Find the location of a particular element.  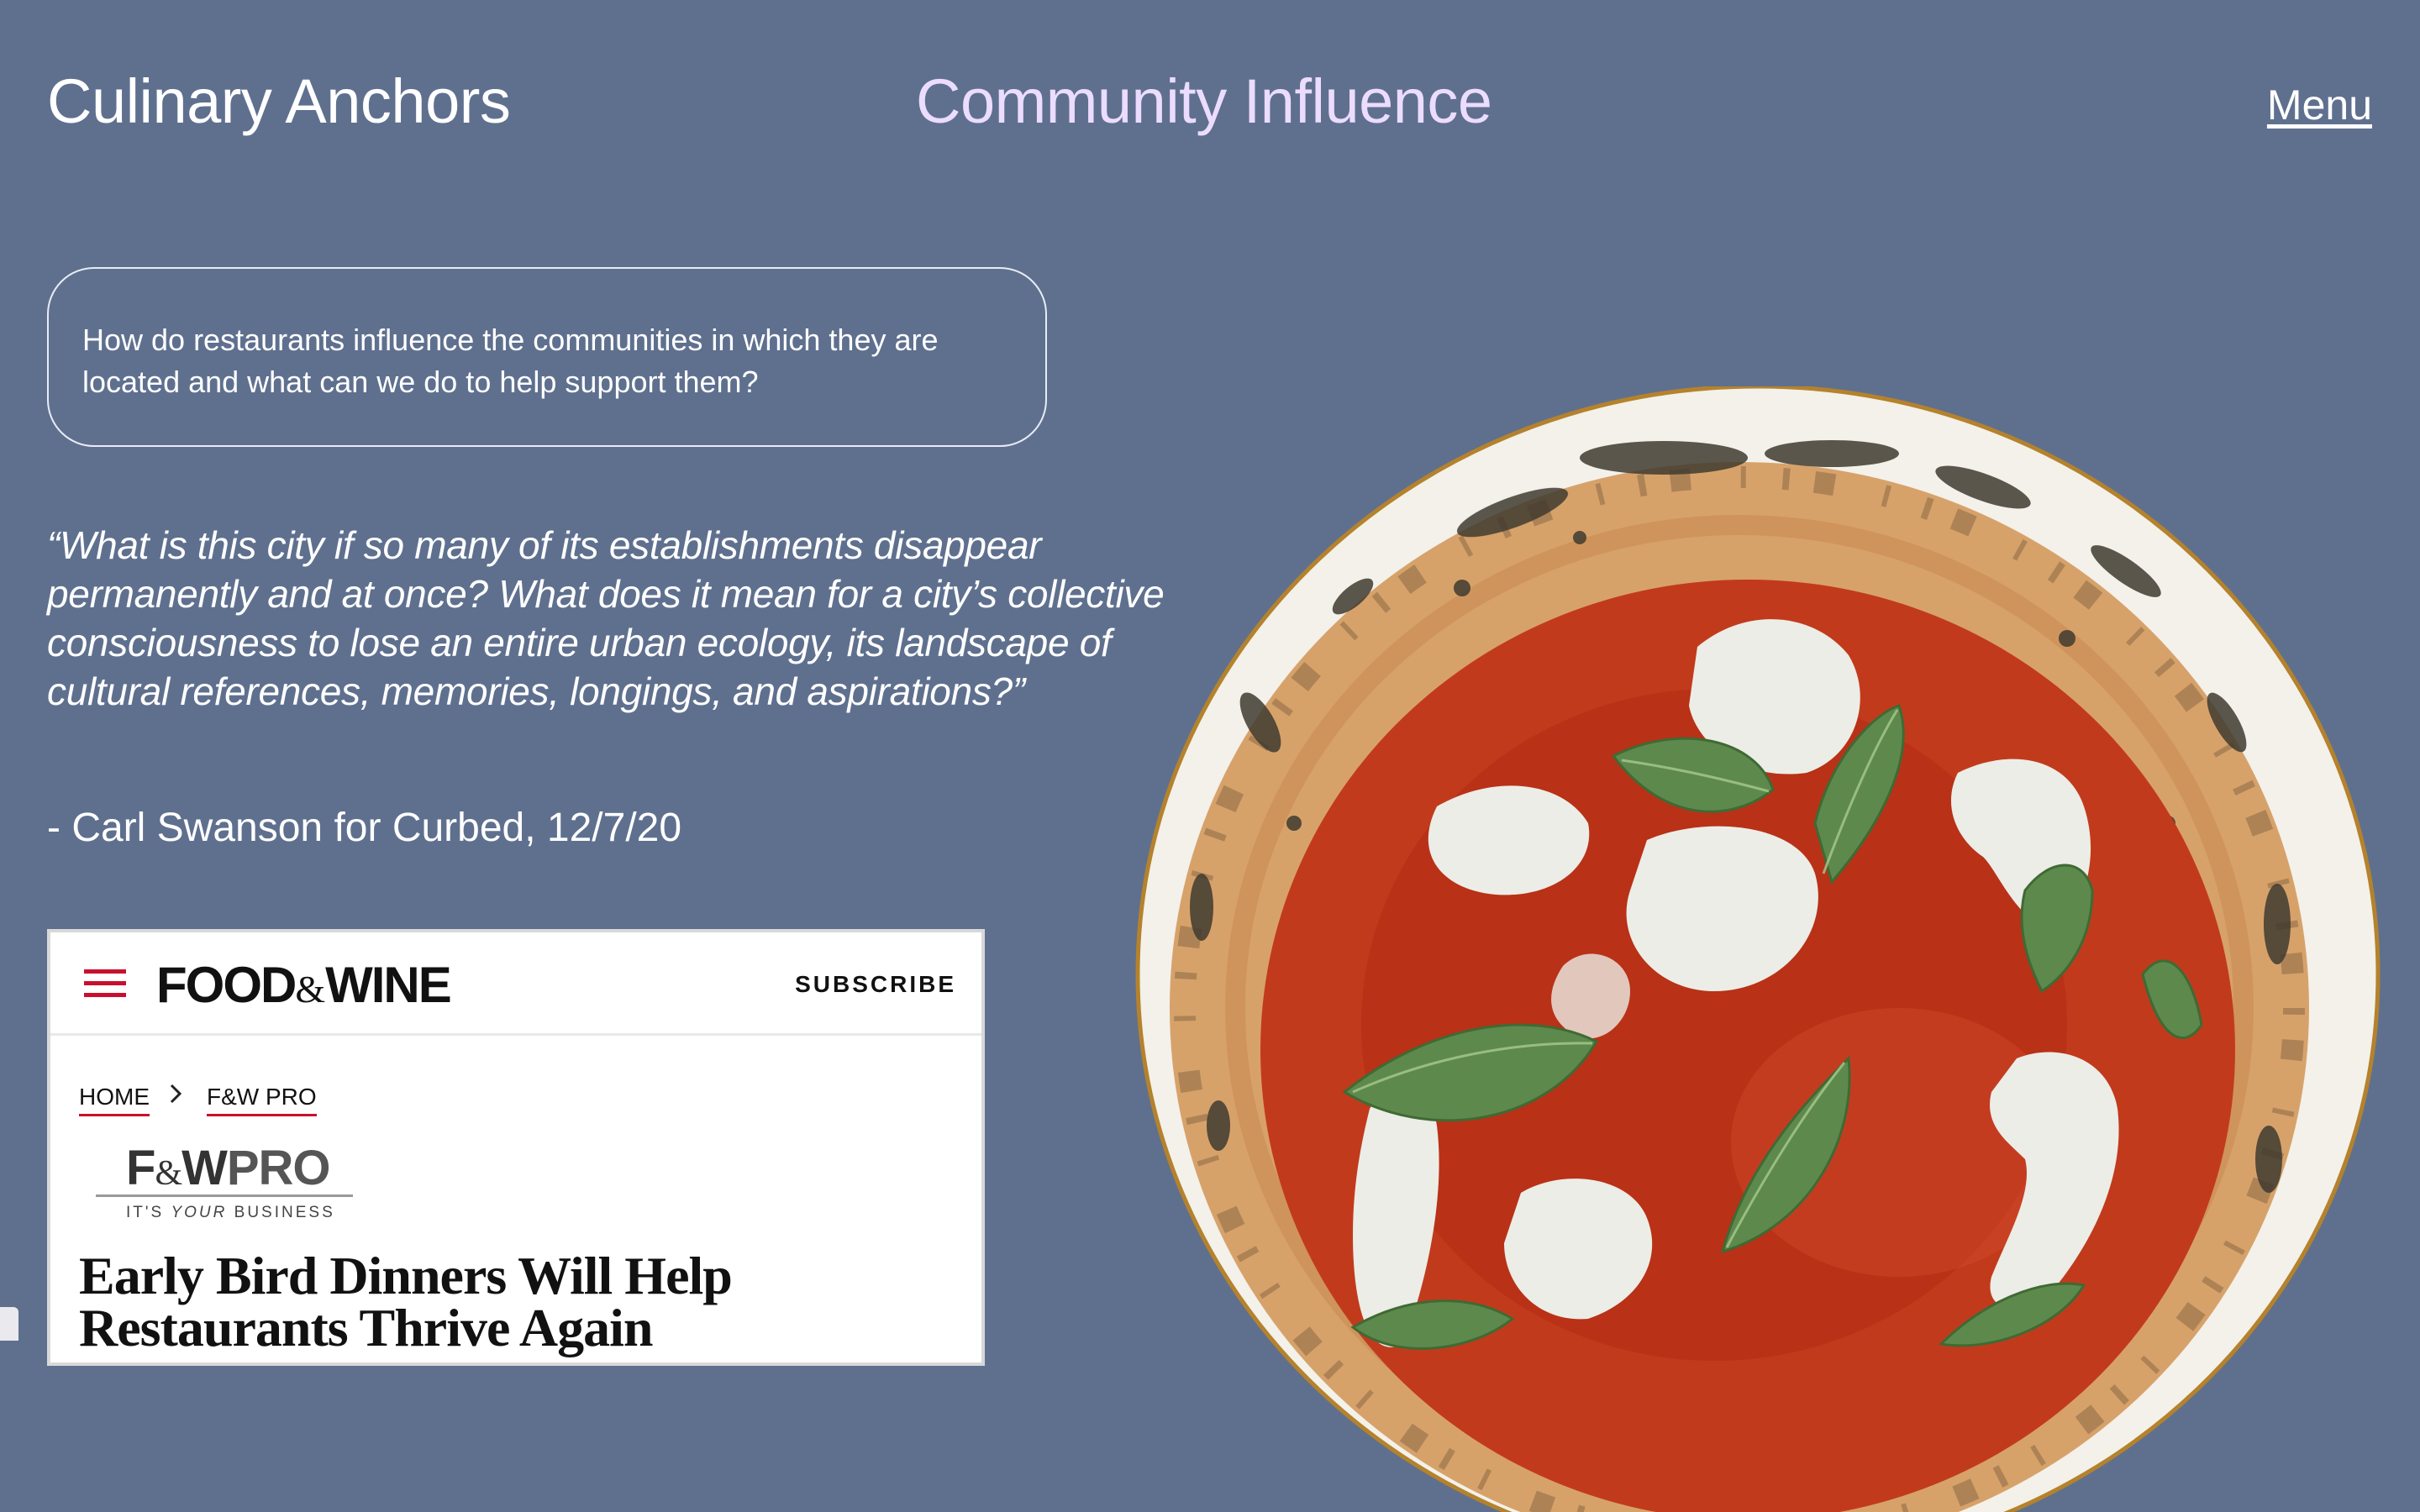

breadcrumb: HOME F&W PRO is located at coordinates (198, 1100).